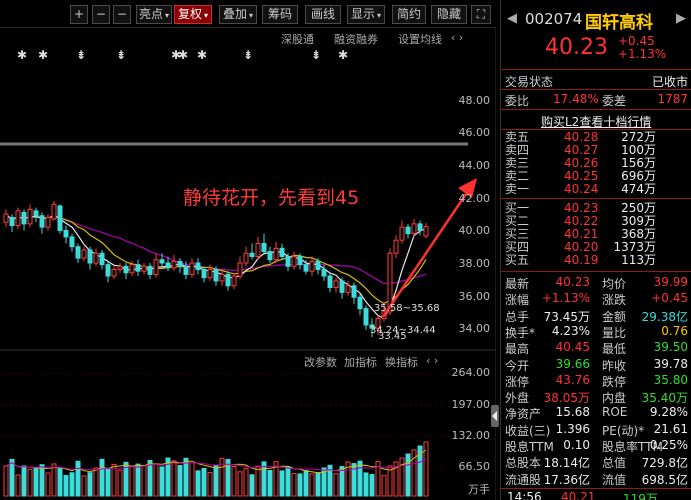 Image resolution: width=691 pixels, height=500 pixels. What do you see at coordinates (401, 362) in the screenshot?
I see `change-indicator-link: 换指标` at bounding box center [401, 362].